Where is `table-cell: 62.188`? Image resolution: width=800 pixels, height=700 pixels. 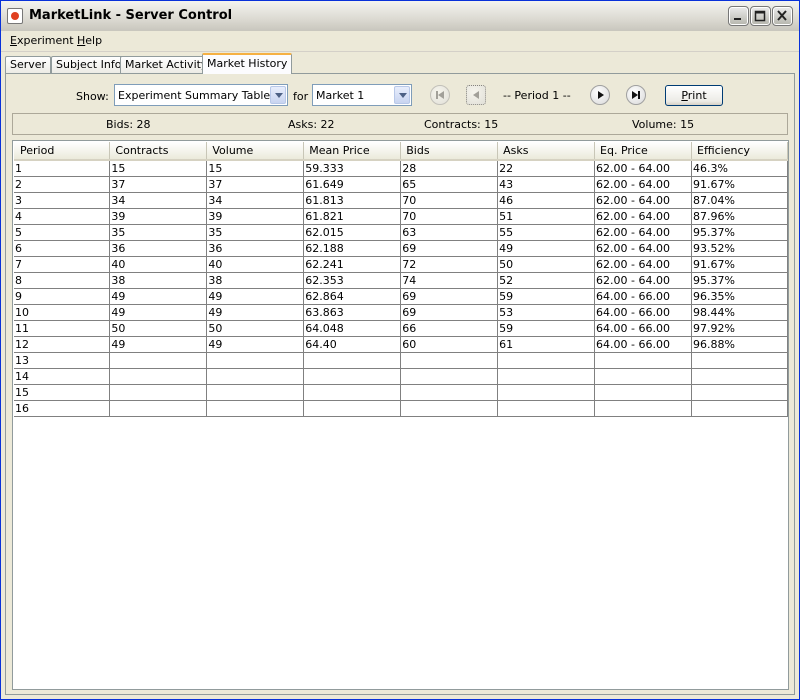 table-cell: 62.188 is located at coordinates (352, 248).